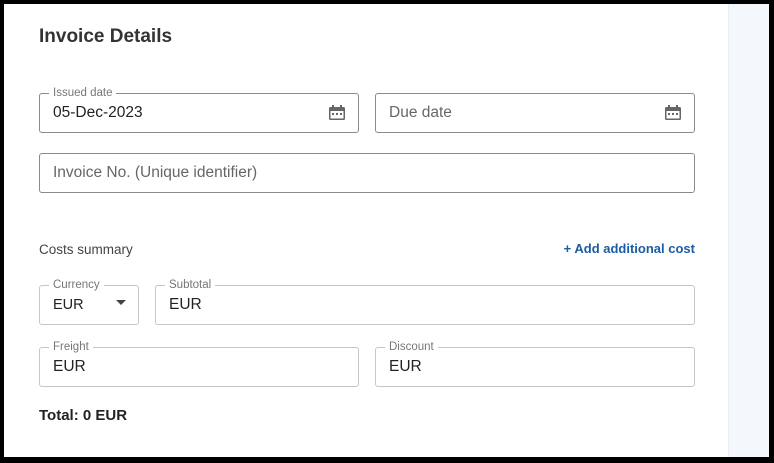  What do you see at coordinates (199, 363) in the screenshot?
I see `freight-field: Freight EUR` at bounding box center [199, 363].